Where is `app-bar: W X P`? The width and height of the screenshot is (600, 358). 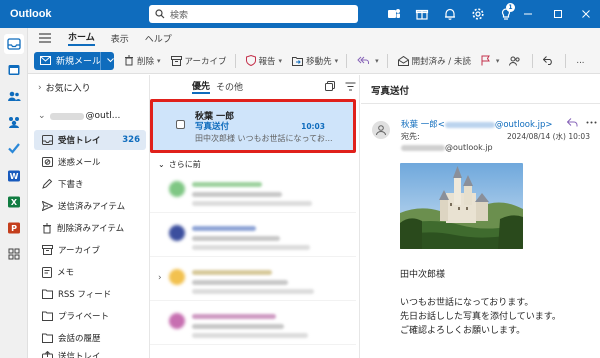 app-bar: W X P is located at coordinates (14, 193).